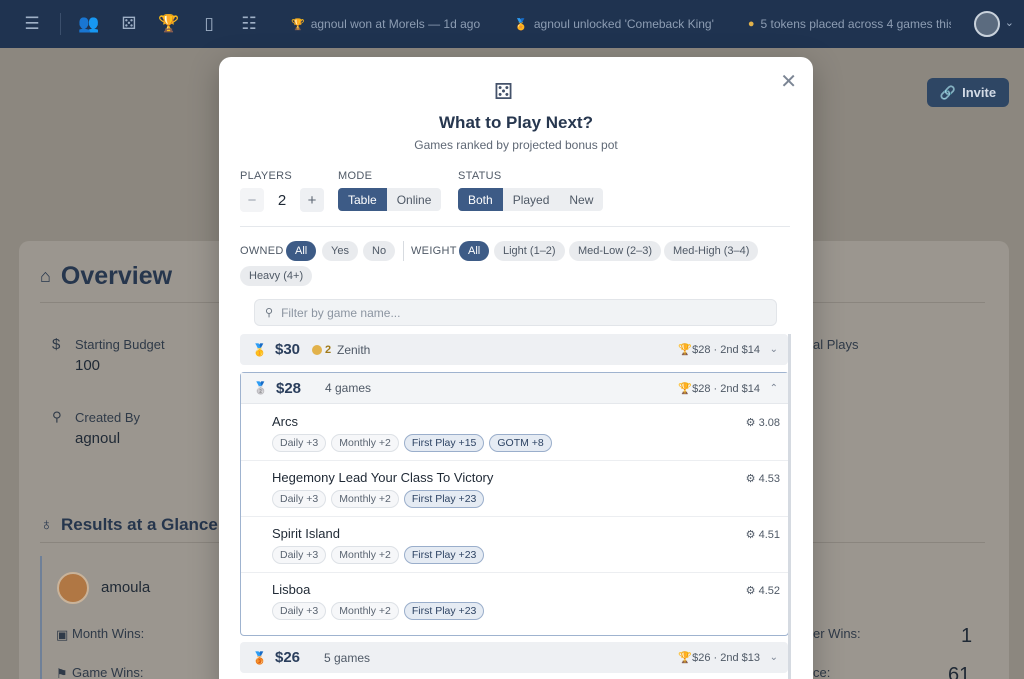 Image resolution: width=1024 pixels, height=679 pixels. What do you see at coordinates (385, 24) in the screenshot?
I see `ticker-item: 🏆 agnoul won at Morels — 1d ago` at bounding box center [385, 24].